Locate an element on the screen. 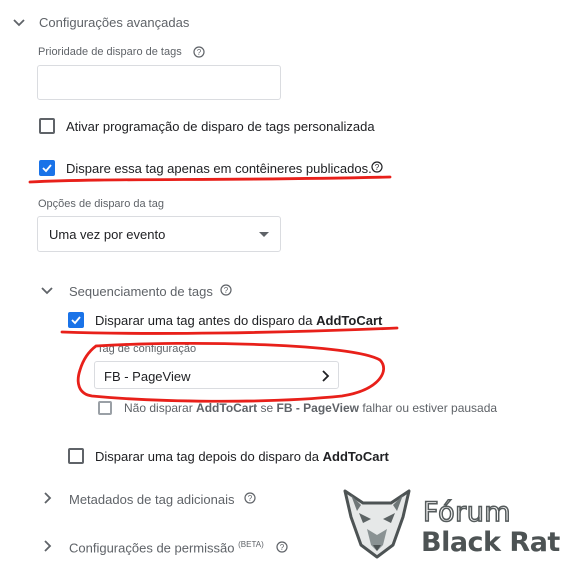  fire-after-prefix: Disparar uma tag depois do disparo da is located at coordinates (209, 456).